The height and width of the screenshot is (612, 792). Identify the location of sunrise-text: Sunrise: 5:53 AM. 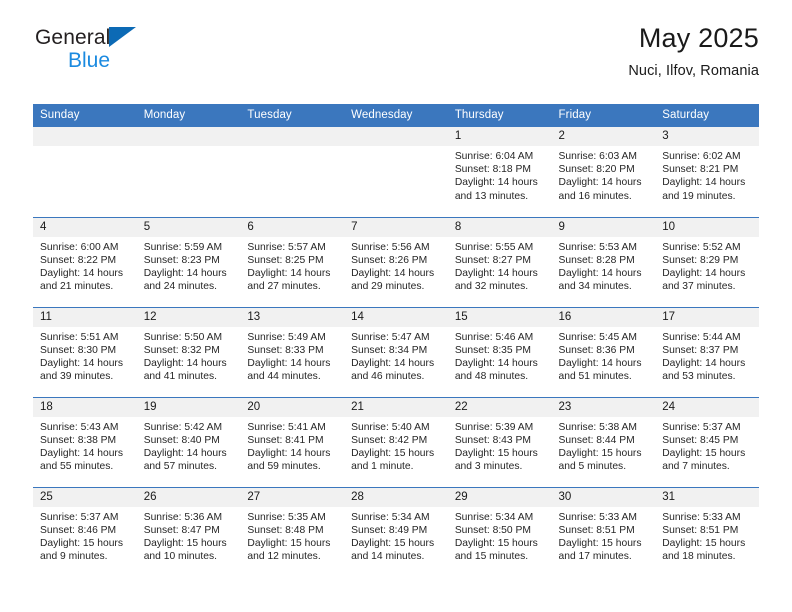
(597, 247).